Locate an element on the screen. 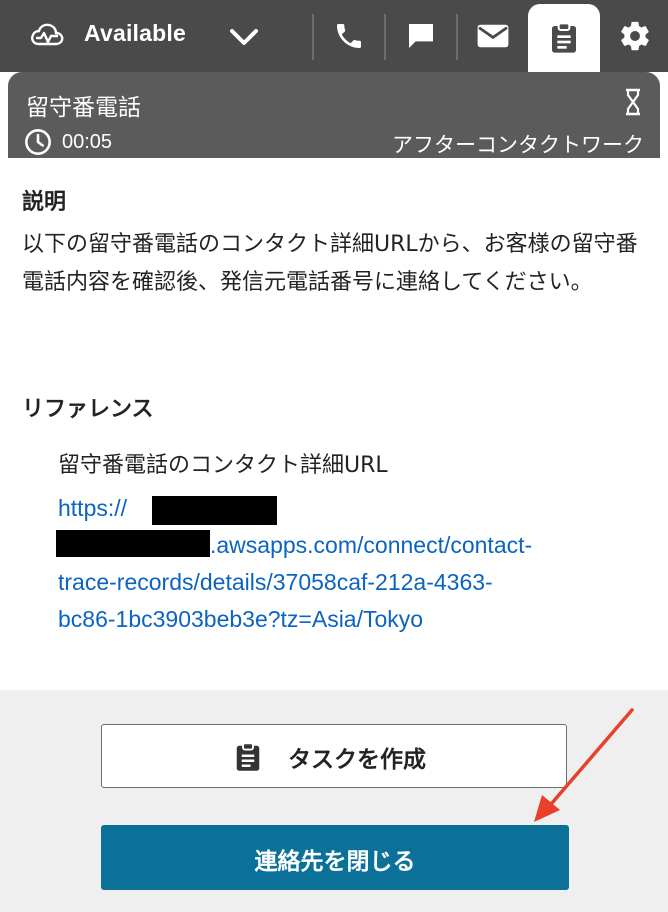 The height and width of the screenshot is (912, 668). references-heading: リファレンス is located at coordinates (88, 409).